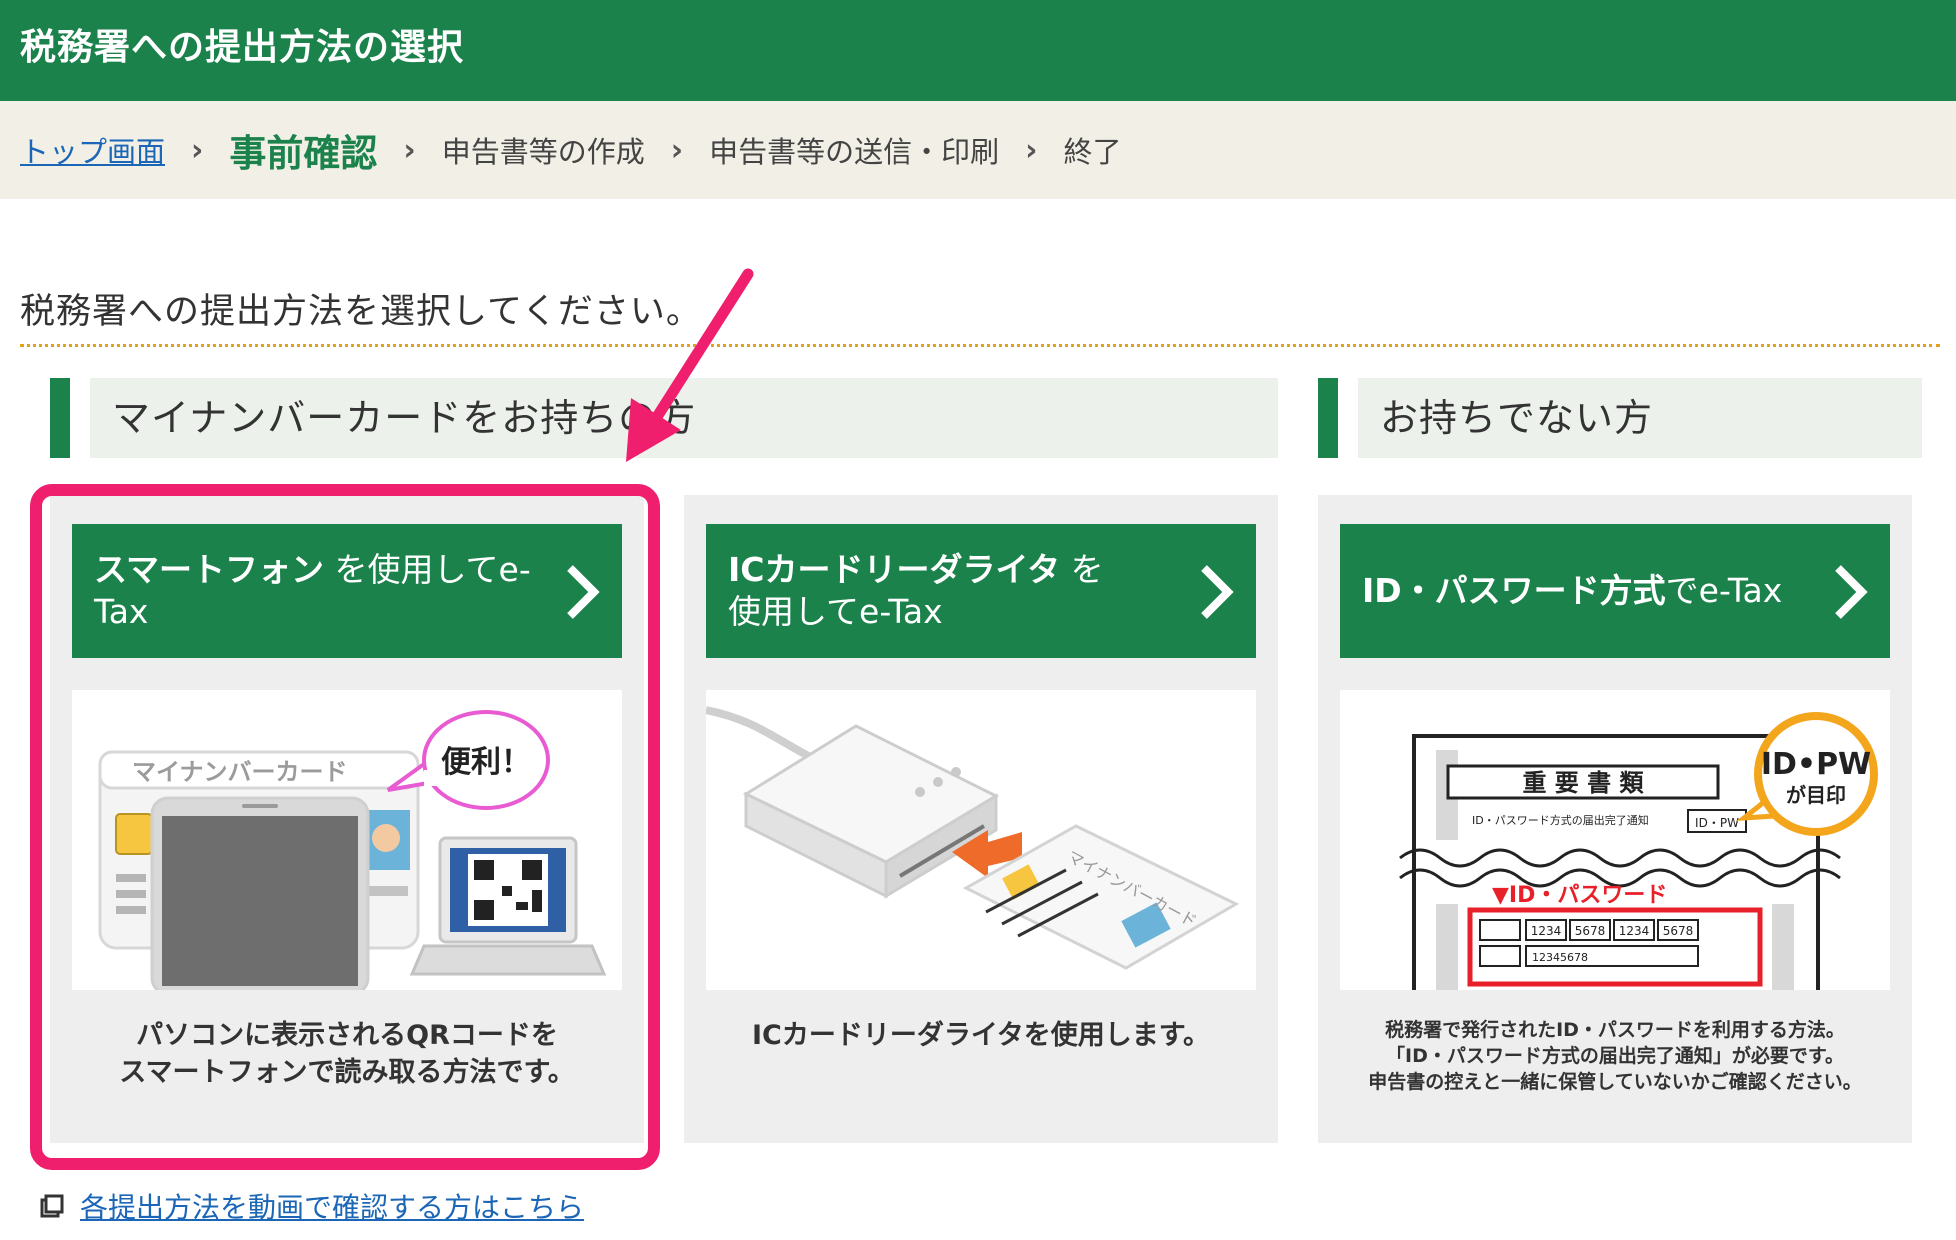  What do you see at coordinates (242, 47) in the screenshot?
I see `page-title: 税務署への提出方法の選択` at bounding box center [242, 47].